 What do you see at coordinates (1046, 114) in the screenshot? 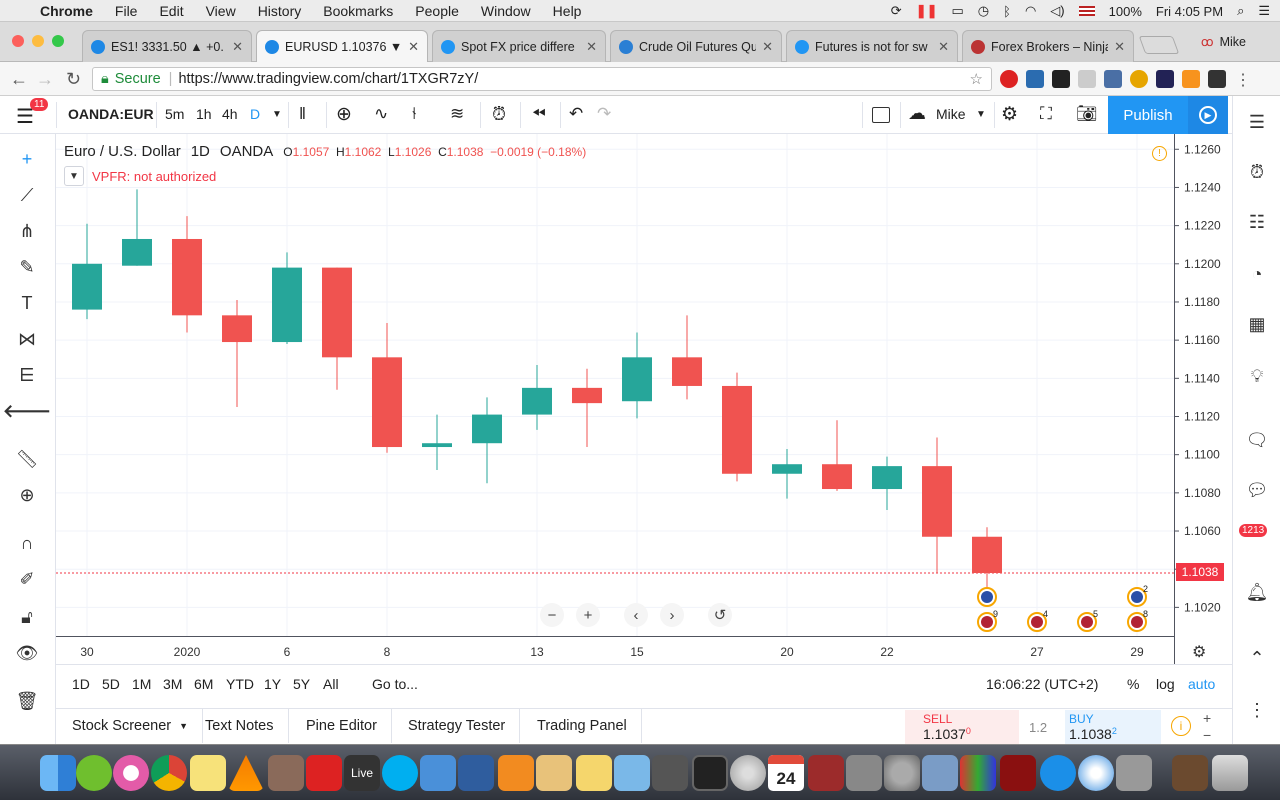
I see `fullscreen-icon: ⛶` at bounding box center [1046, 114].